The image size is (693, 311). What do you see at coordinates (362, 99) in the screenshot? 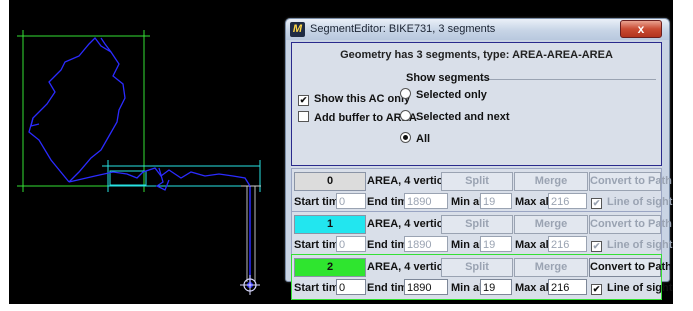
I see `checkbox-label: Show this AC only` at bounding box center [362, 99].